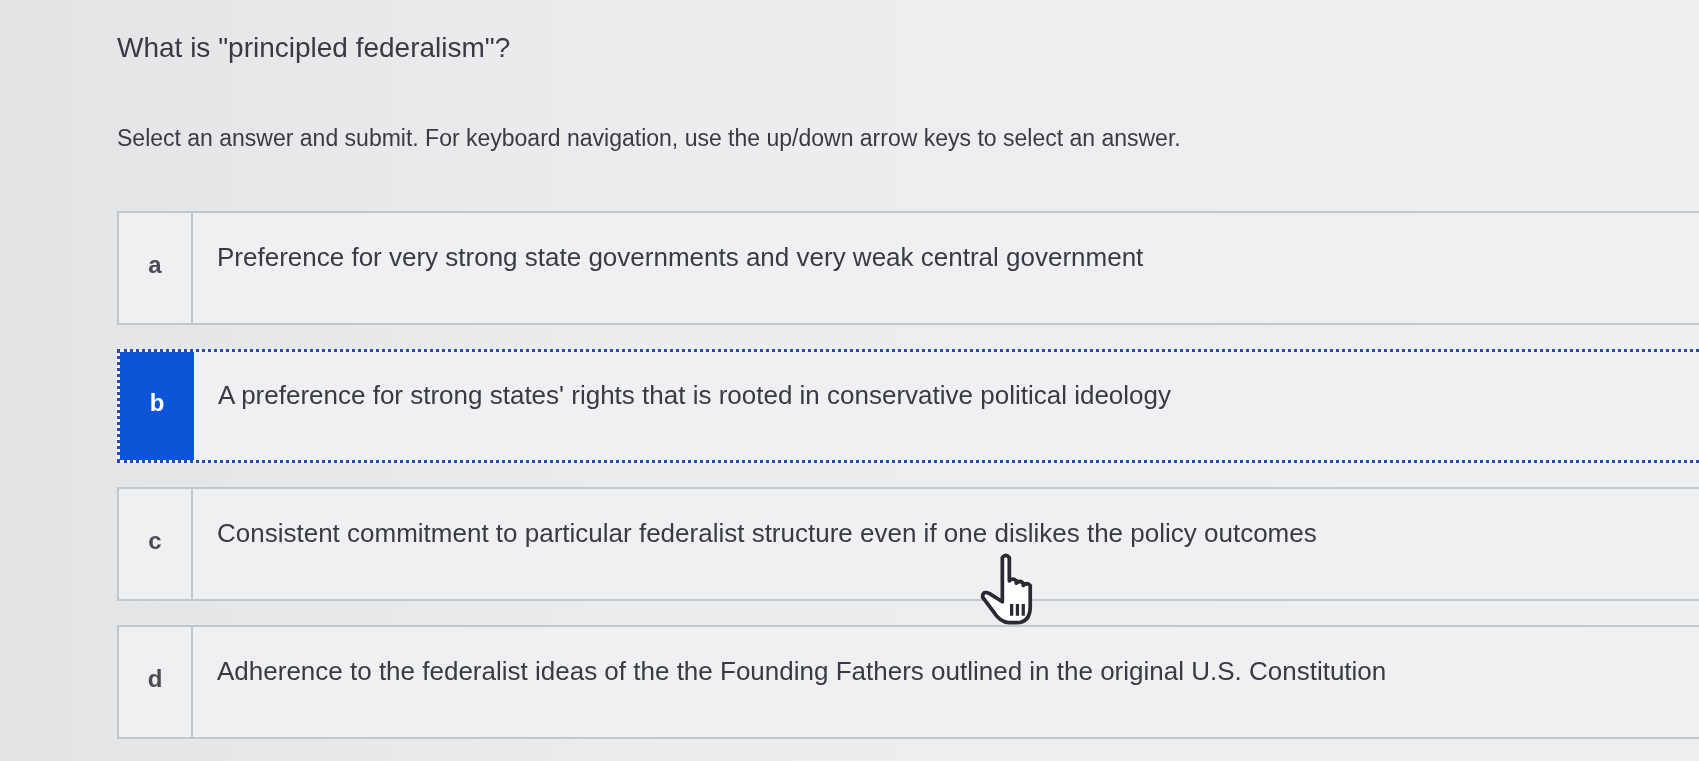 The image size is (1699, 761). Describe the element at coordinates (649, 138) in the screenshot. I see `instructions-text: Select an answer and submit. For keyboard navigation, use the up/down arrow keys to select an answer.` at that location.